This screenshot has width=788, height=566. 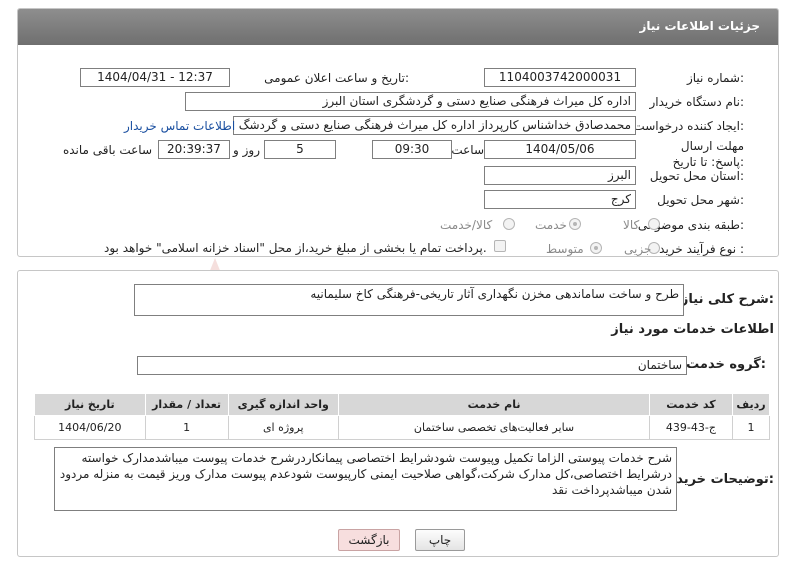 What do you see at coordinates (708, 154) in the screenshot?
I see `deadline-label: مهلت ارسال پاسخ: تا تاریخ:` at bounding box center [708, 154].